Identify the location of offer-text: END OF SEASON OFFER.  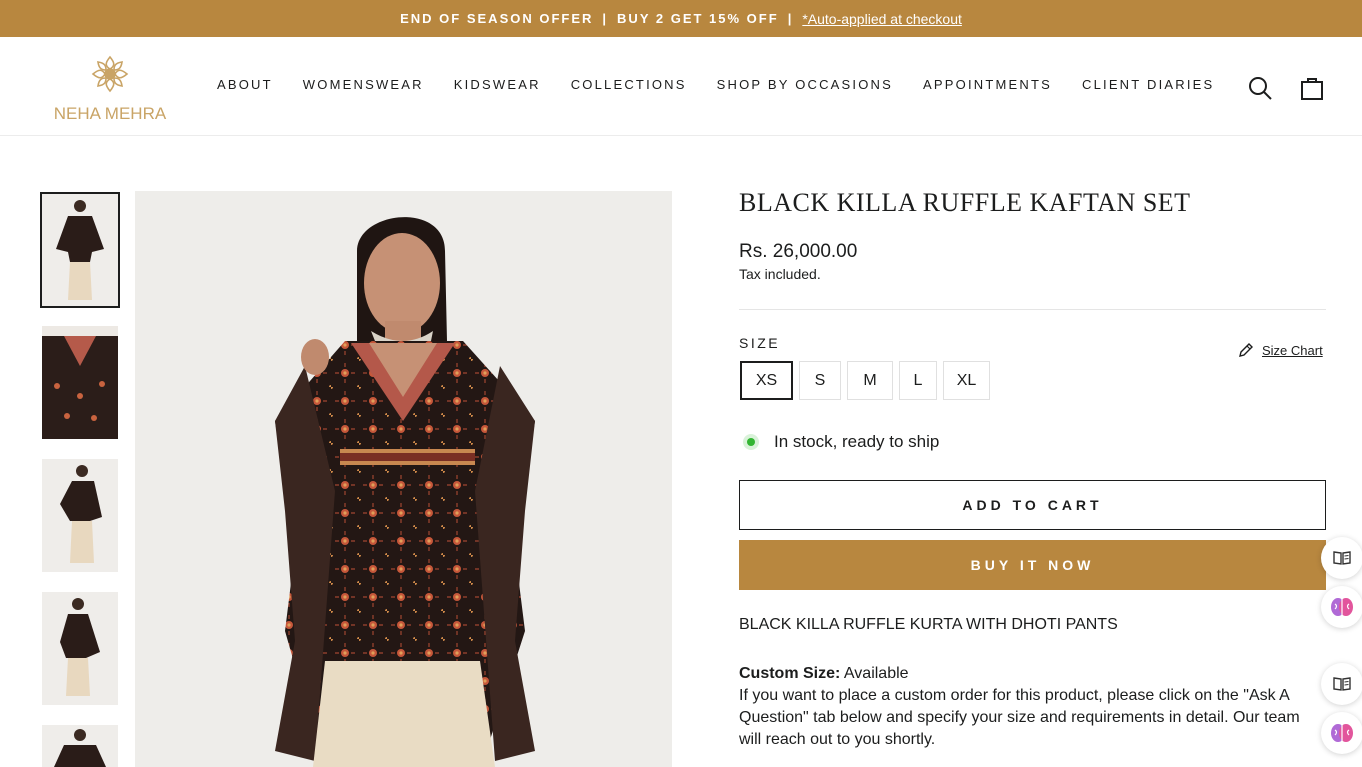
(497, 18).